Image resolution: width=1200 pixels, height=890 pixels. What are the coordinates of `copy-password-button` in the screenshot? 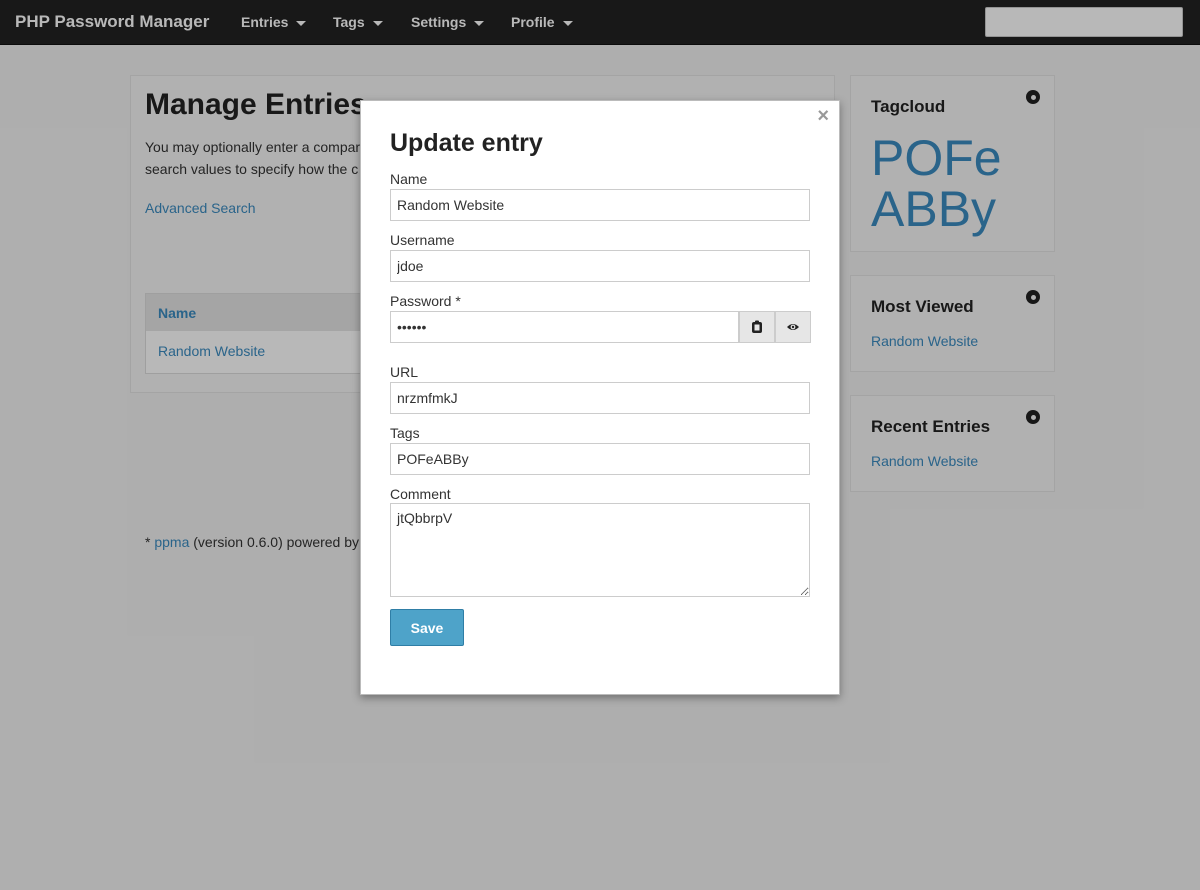 It's located at (757, 327).